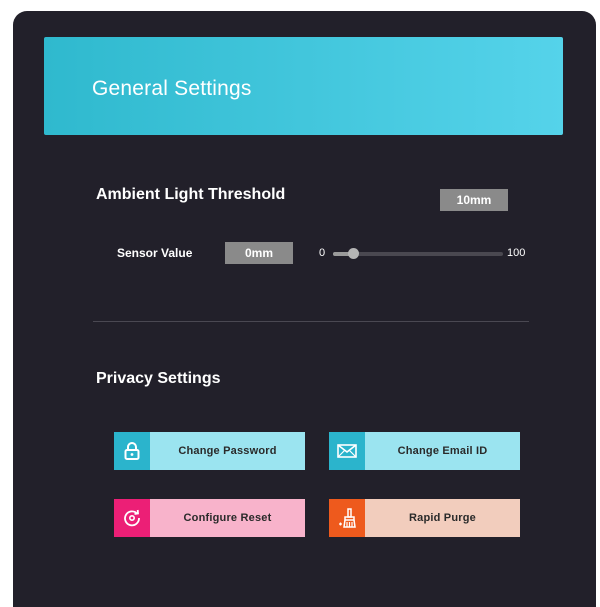 This screenshot has width=600, height=607. Describe the element at coordinates (132, 518) in the screenshot. I see `reset-icon` at that location.